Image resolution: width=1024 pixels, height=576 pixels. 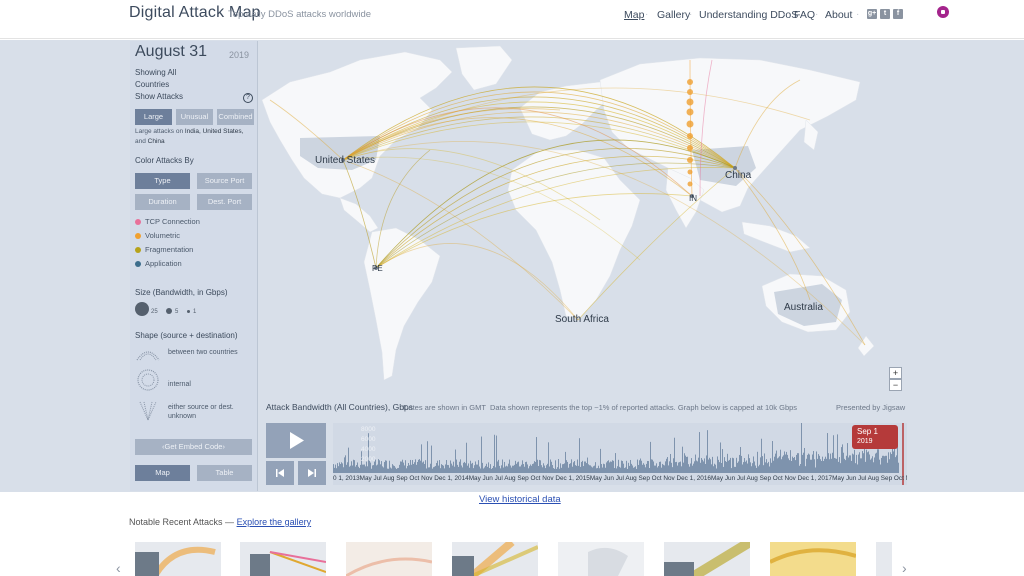 What do you see at coordinates (148, 356) in the screenshot?
I see `between-countries-icon` at bounding box center [148, 356].